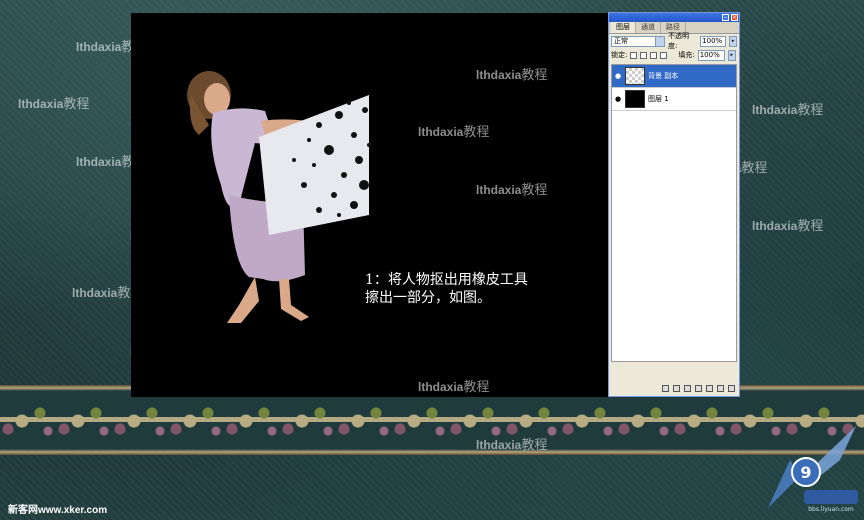 Image resolution: width=864 pixels, height=520 pixels. I want to click on lock-all-icon, so click(664, 55).